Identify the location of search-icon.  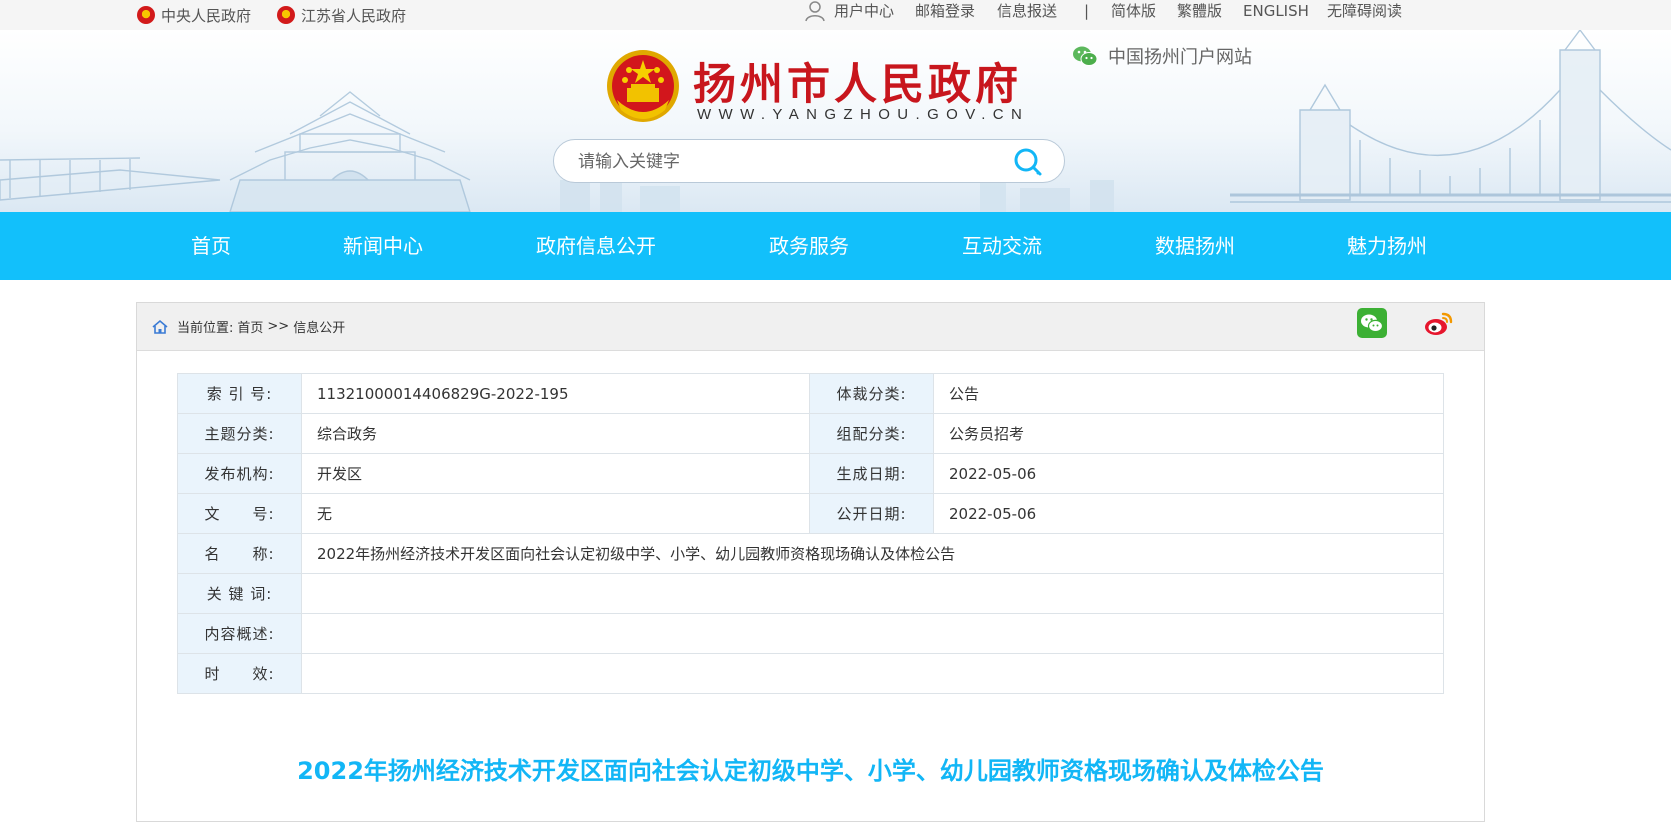
(1028, 162).